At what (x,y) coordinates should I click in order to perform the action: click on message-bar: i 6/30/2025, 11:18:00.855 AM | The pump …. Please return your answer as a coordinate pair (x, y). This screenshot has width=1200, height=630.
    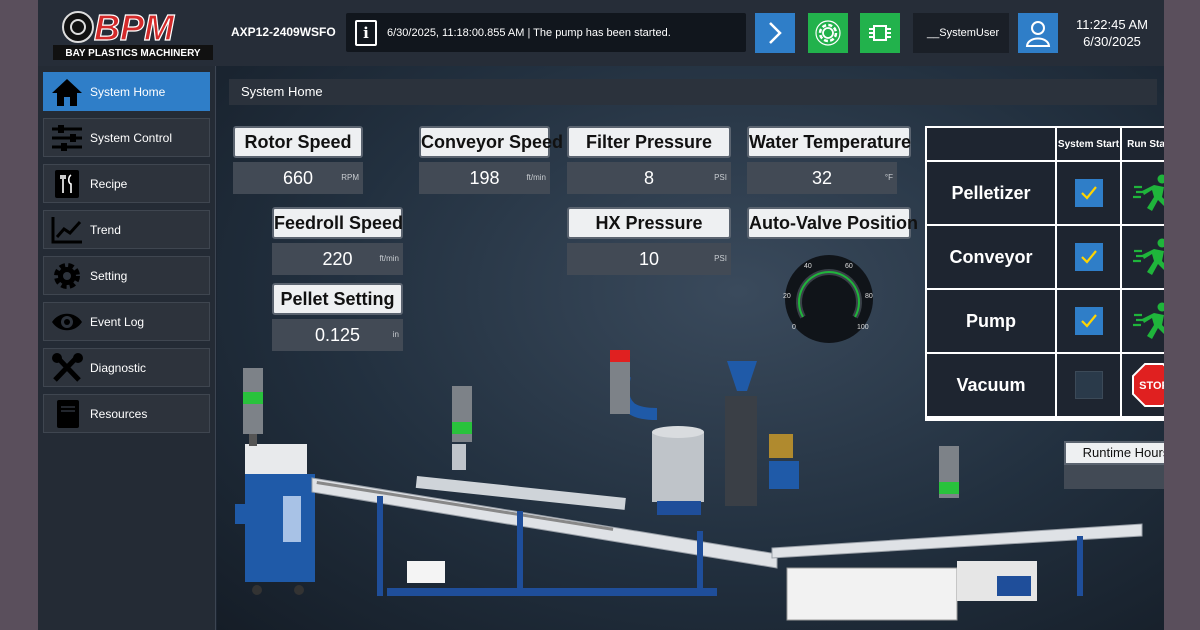
    Looking at the image, I should click on (546, 32).